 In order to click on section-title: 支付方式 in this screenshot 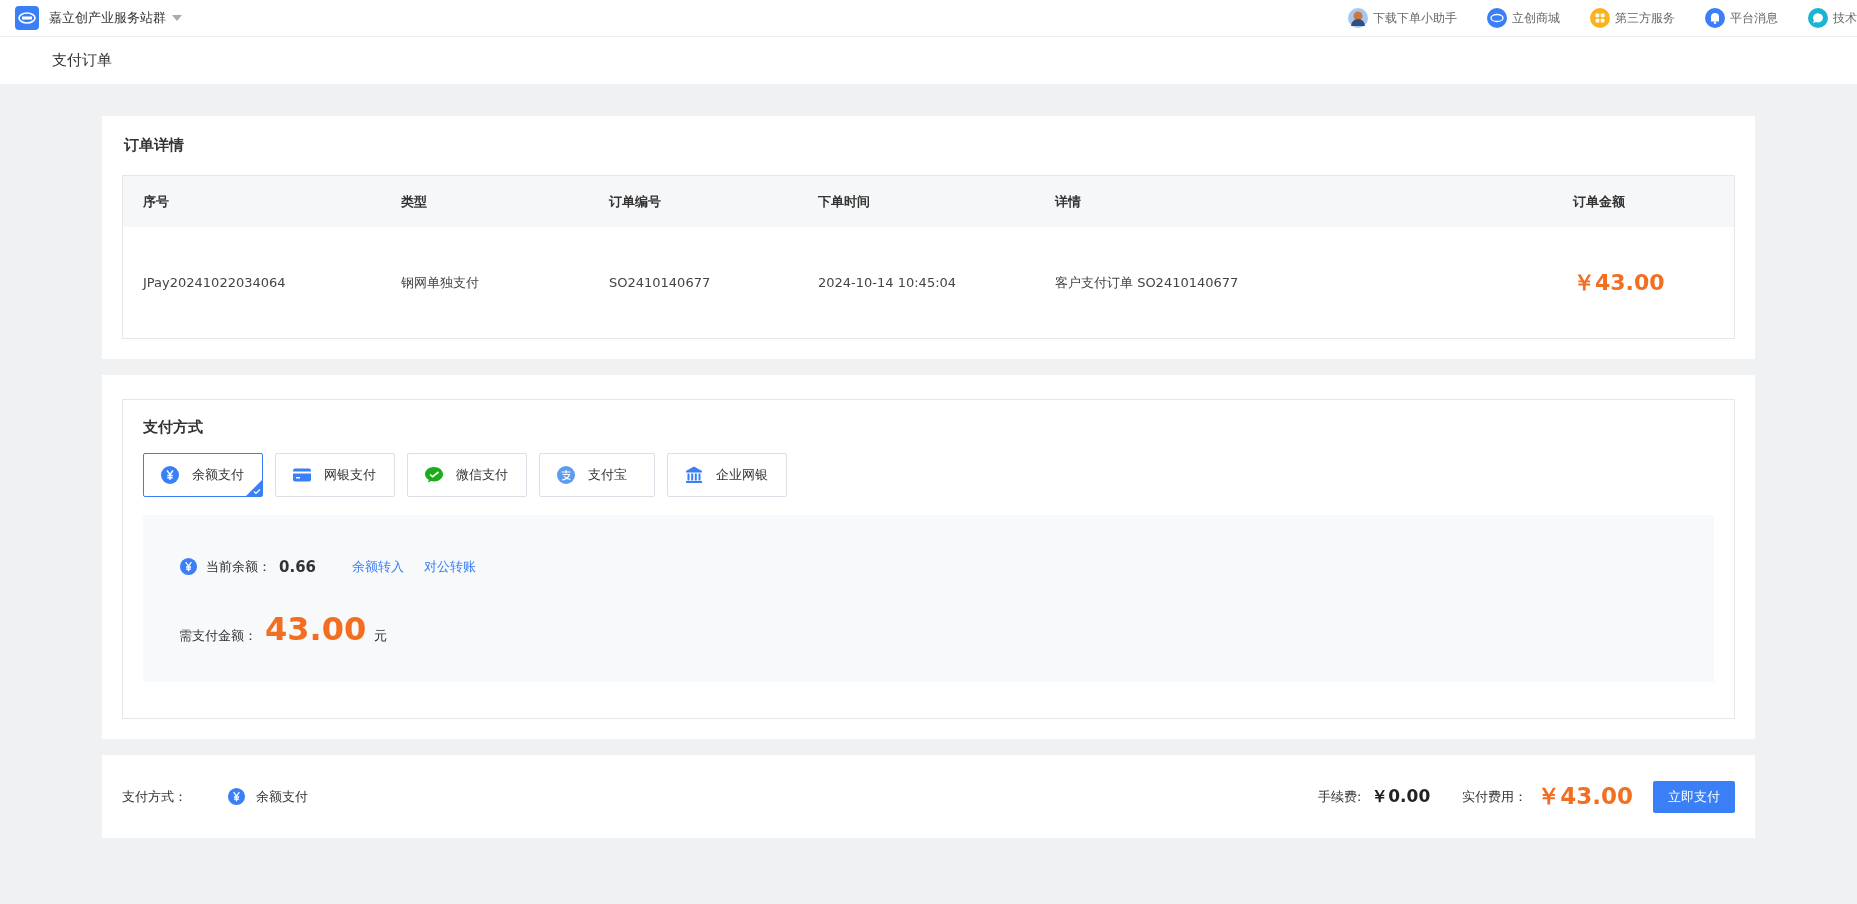, I will do `click(173, 427)`.